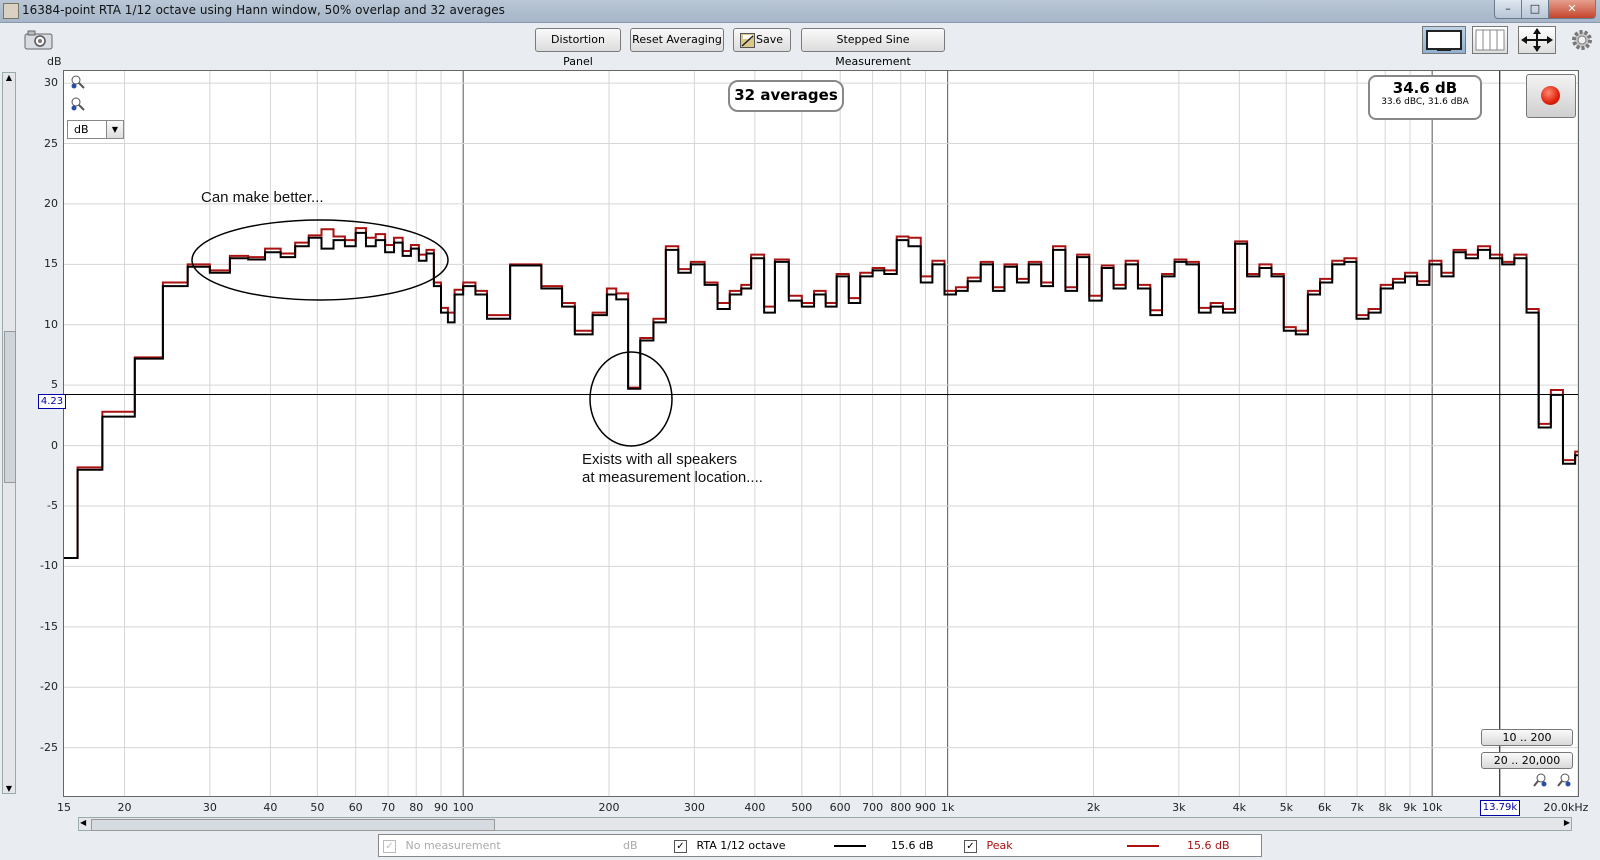 This screenshot has height=860, width=1600. Describe the element at coordinates (1508, 9) in the screenshot. I see `minimize-button: –` at that location.